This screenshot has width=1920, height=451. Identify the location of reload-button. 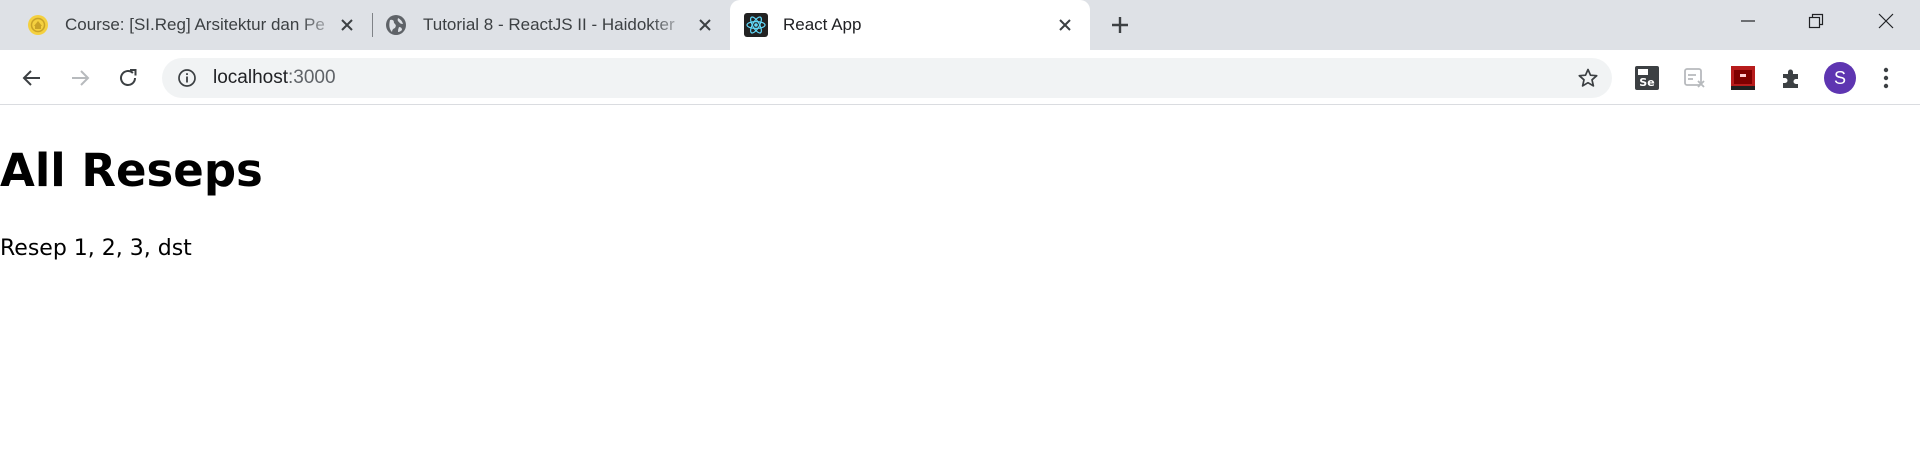
(128, 78).